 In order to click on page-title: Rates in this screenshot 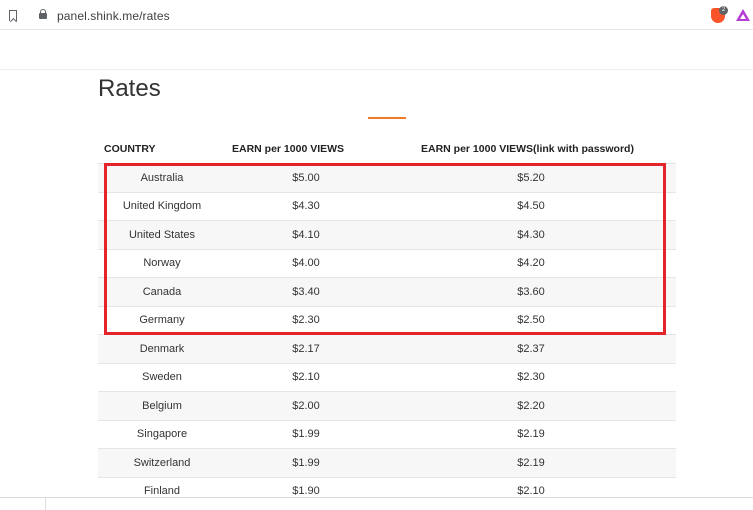, I will do `click(129, 88)`.